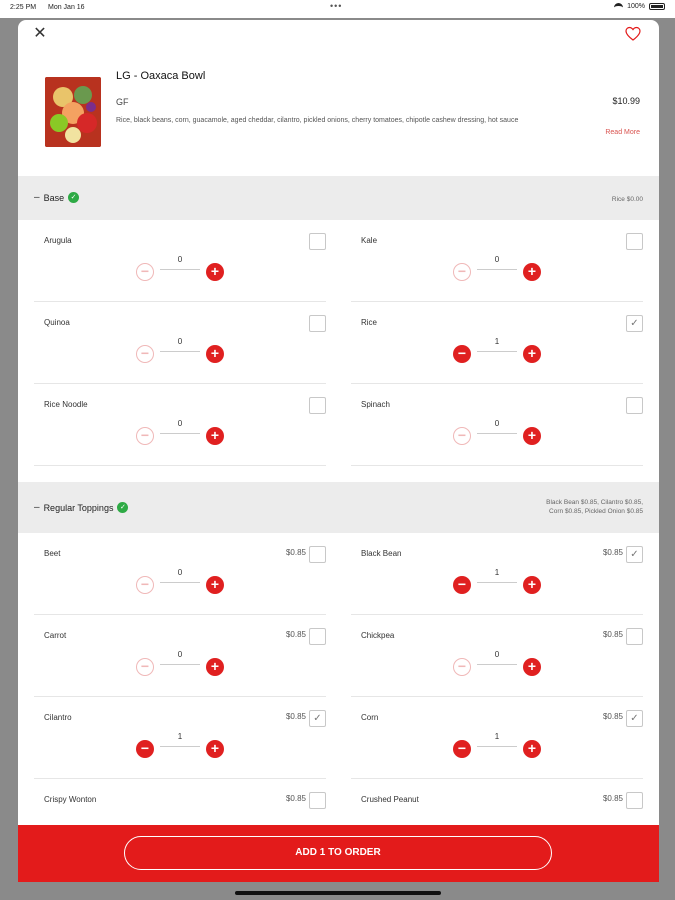 The image size is (675, 900). What do you see at coordinates (73, 112) in the screenshot?
I see `product-image` at bounding box center [73, 112].